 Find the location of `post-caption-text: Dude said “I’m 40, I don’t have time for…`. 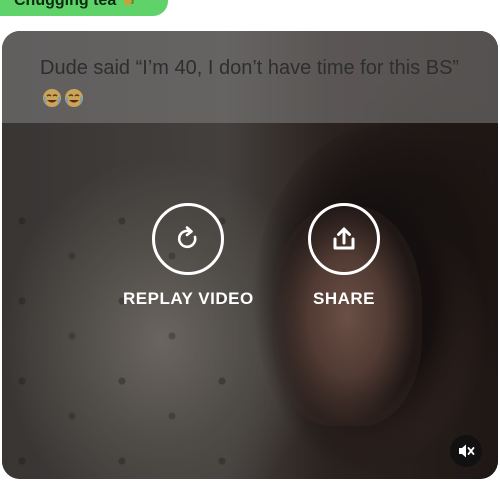

post-caption-text: Dude said “I’m 40, I don’t have time for… is located at coordinates (250, 68).